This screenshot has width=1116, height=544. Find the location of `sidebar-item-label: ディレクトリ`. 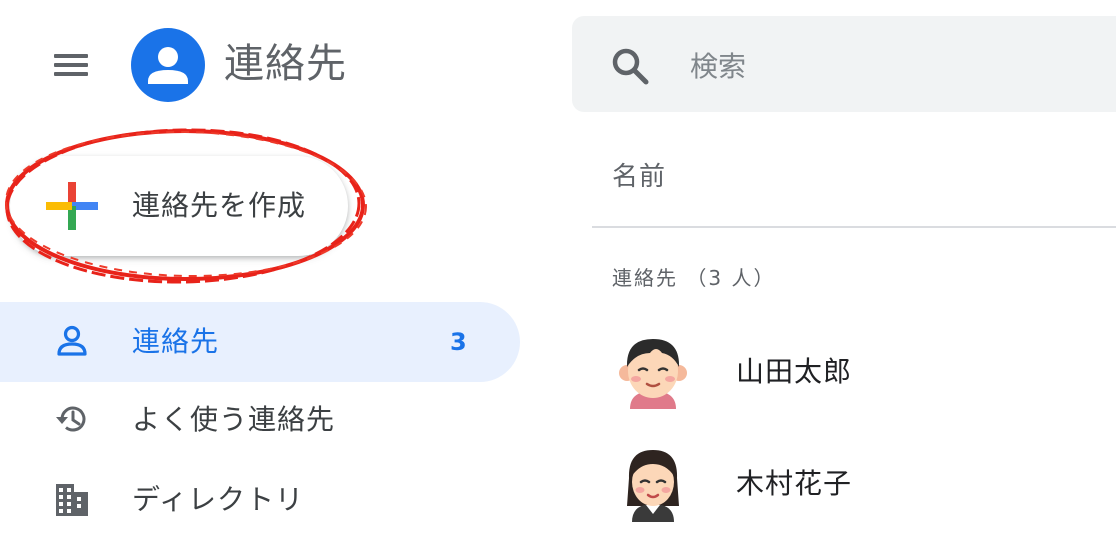

sidebar-item-label: ディレクトリ is located at coordinates (218, 499).